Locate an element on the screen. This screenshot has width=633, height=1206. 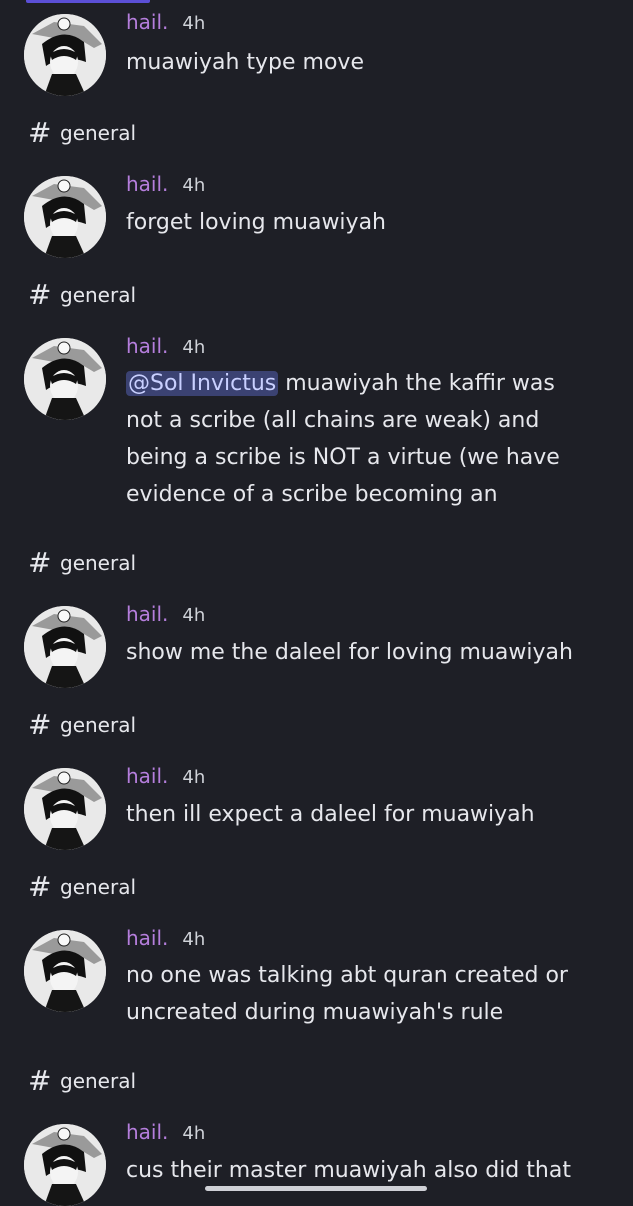
message-content: cus their master muawiyah also did that is located at coordinates (361, 1170).